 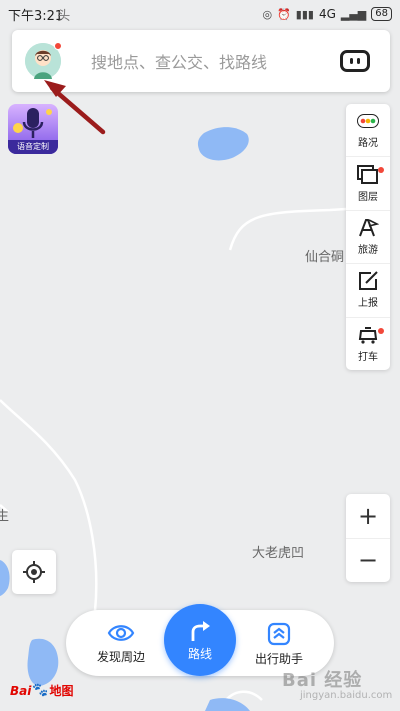 What do you see at coordinates (200, 14) in the screenshot?
I see `status-bar: 下午3:21 头 ◎ ⏰ ▮▮▮ 4G ▂▄▆ 68` at bounding box center [200, 14].